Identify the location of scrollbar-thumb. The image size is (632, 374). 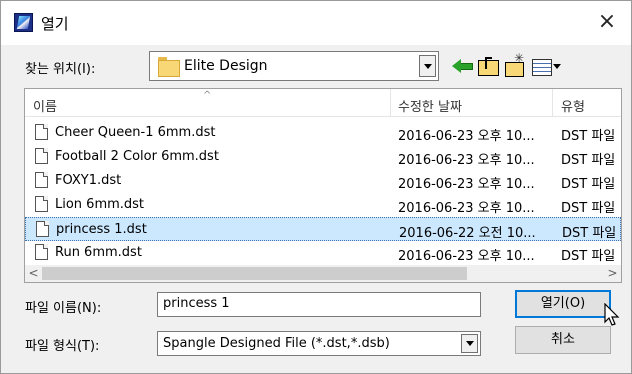
(254, 273).